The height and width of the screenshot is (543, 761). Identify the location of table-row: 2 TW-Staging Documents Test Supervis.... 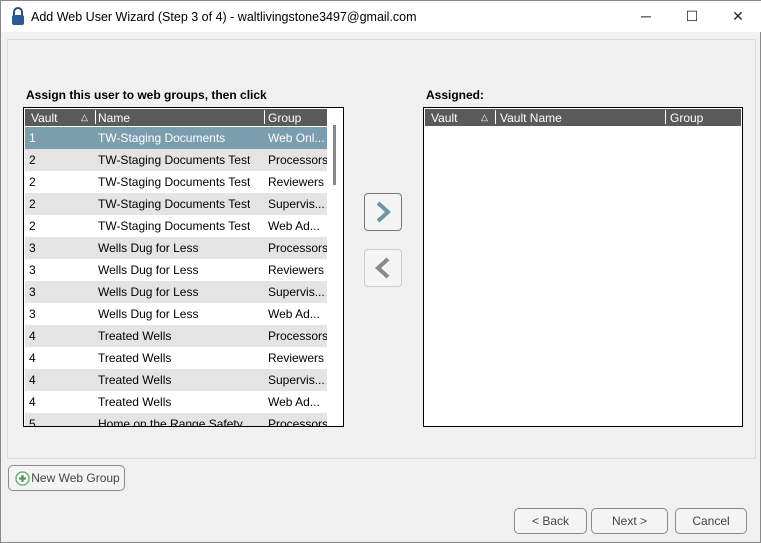
(176, 204).